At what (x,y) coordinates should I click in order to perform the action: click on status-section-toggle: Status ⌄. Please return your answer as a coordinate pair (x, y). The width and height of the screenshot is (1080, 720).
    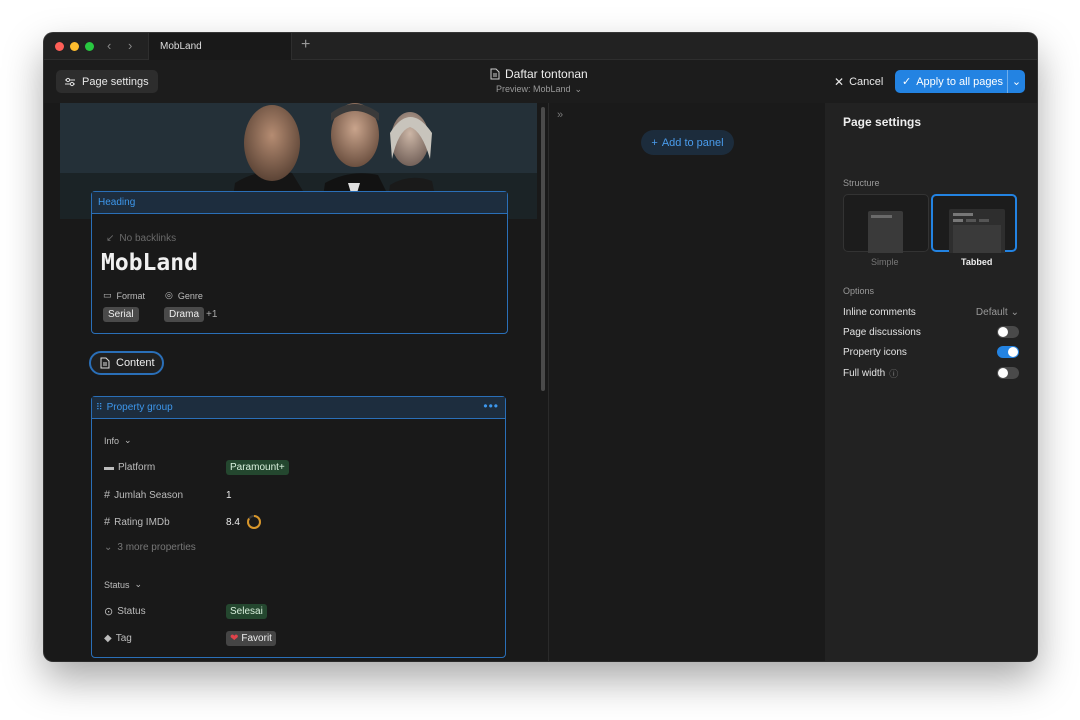
    Looking at the image, I should click on (123, 584).